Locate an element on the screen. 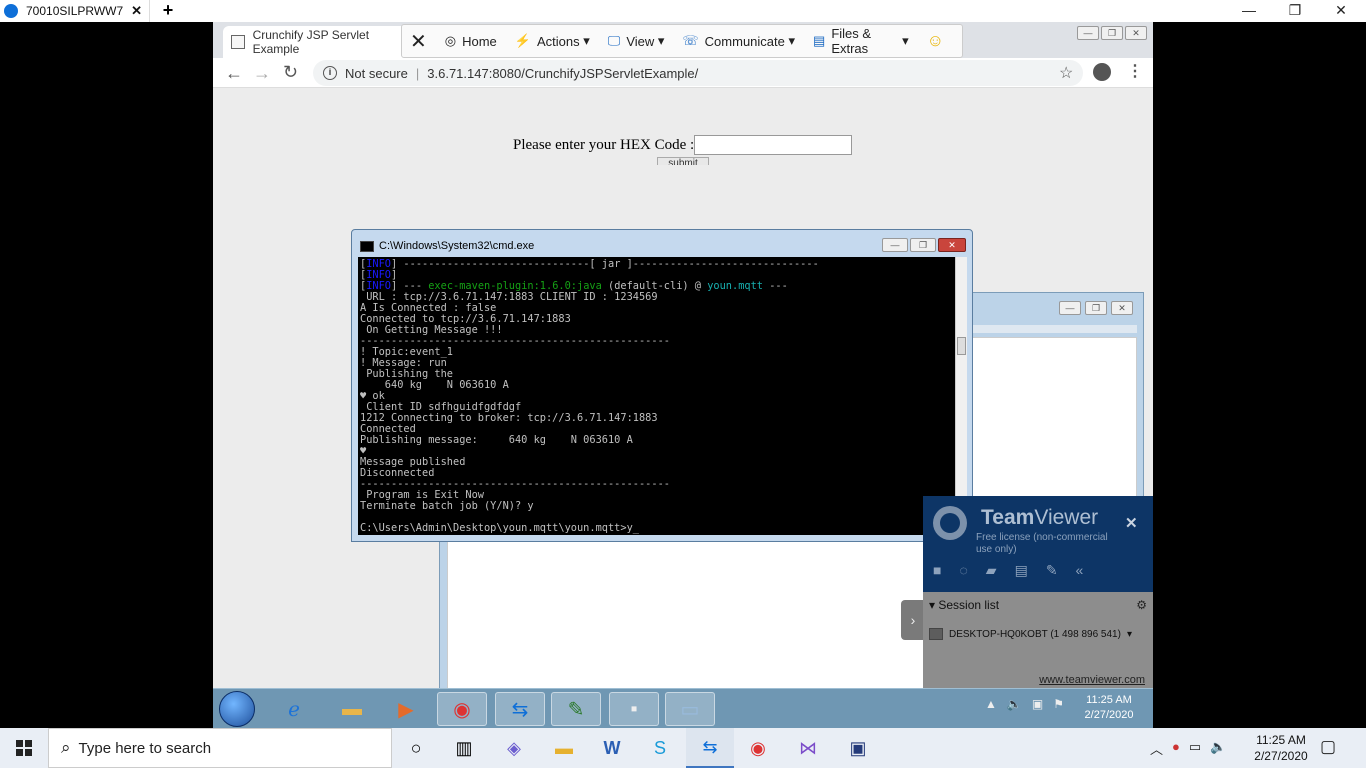 The height and width of the screenshot is (768, 1366). tab-close-icon: ✕ is located at coordinates (136, 11).